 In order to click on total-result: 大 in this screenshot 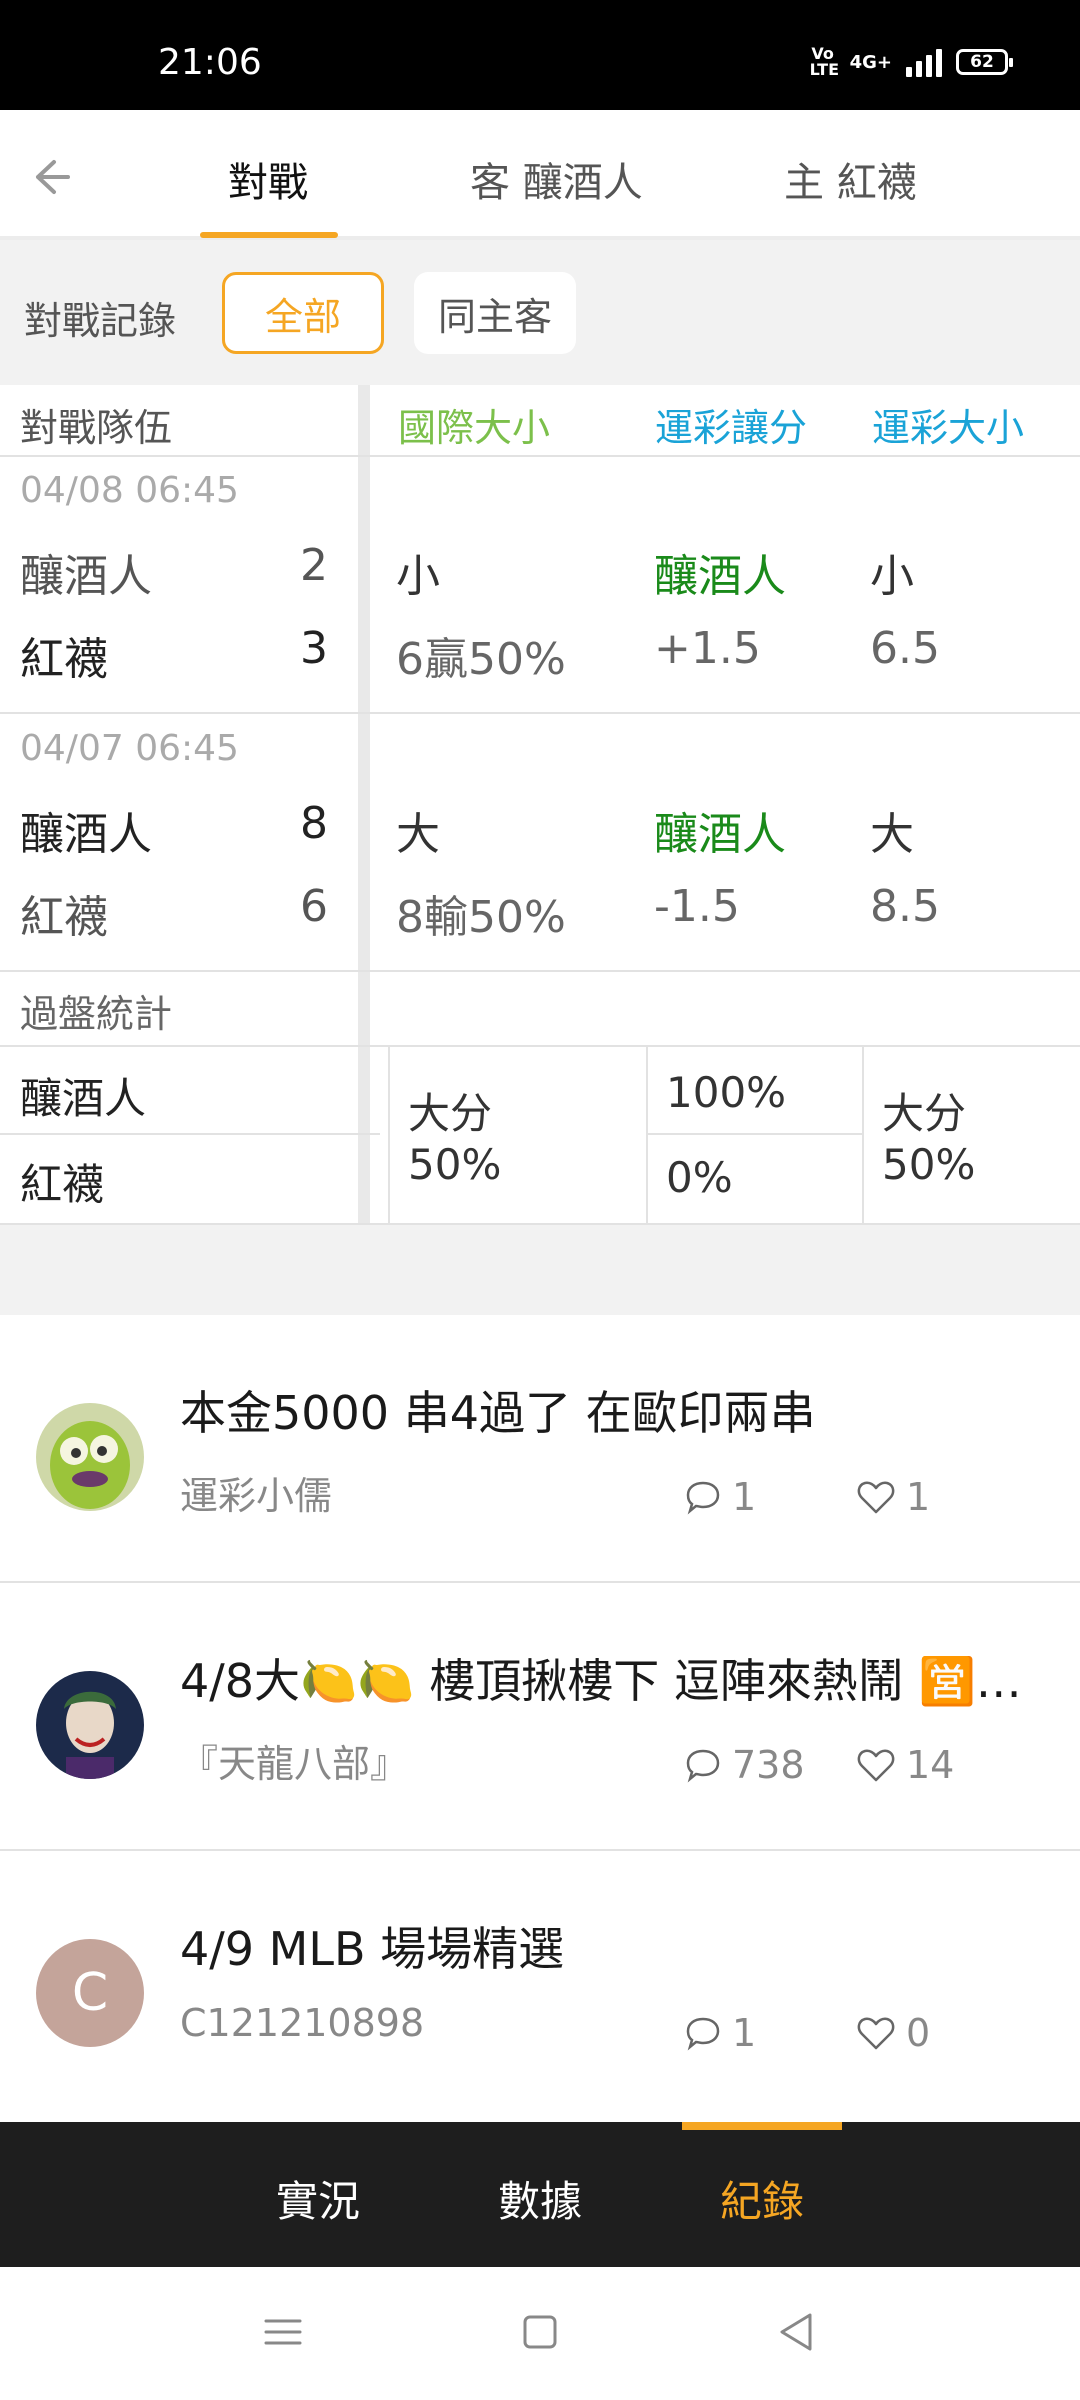, I will do `click(892, 834)`.